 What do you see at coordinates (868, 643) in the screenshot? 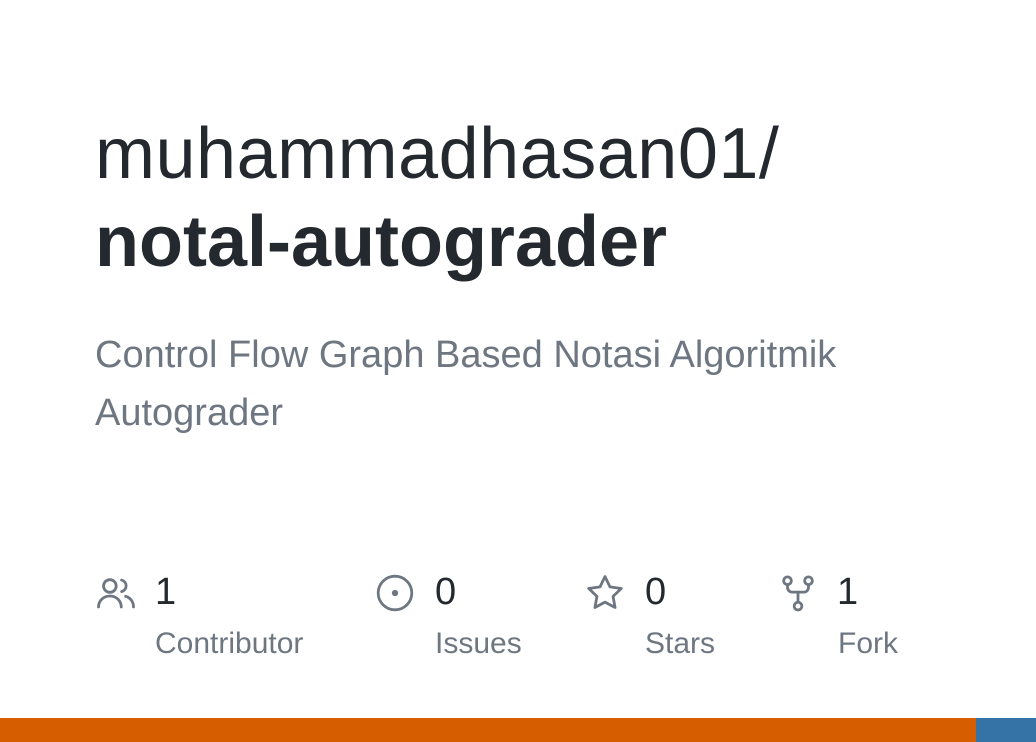
I see `forks-label: Fork` at bounding box center [868, 643].